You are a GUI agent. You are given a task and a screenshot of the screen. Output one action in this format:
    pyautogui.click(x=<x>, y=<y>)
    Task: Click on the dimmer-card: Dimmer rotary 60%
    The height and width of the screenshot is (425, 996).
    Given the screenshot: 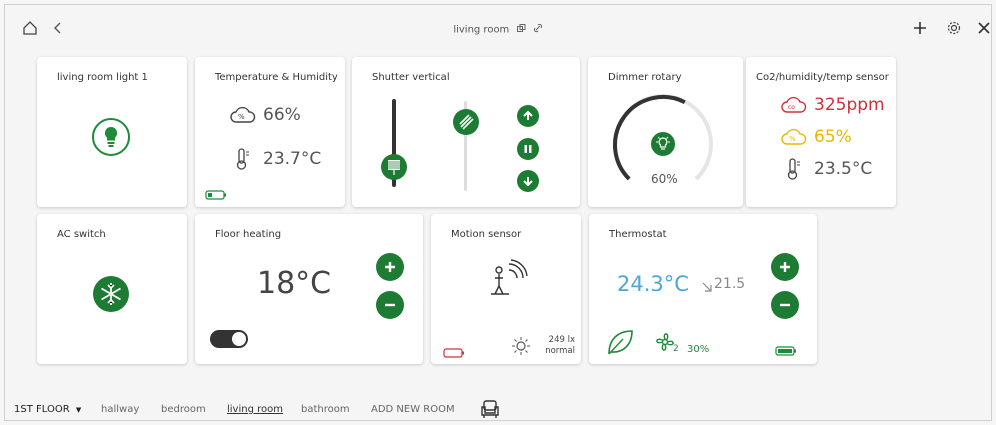 What is the action you would take?
    pyautogui.click(x=665, y=132)
    